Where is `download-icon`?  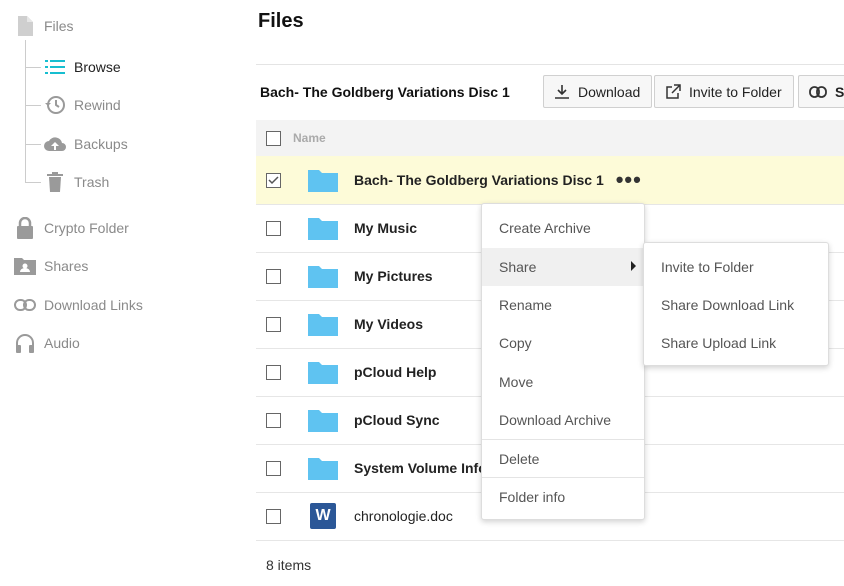 download-icon is located at coordinates (562, 92).